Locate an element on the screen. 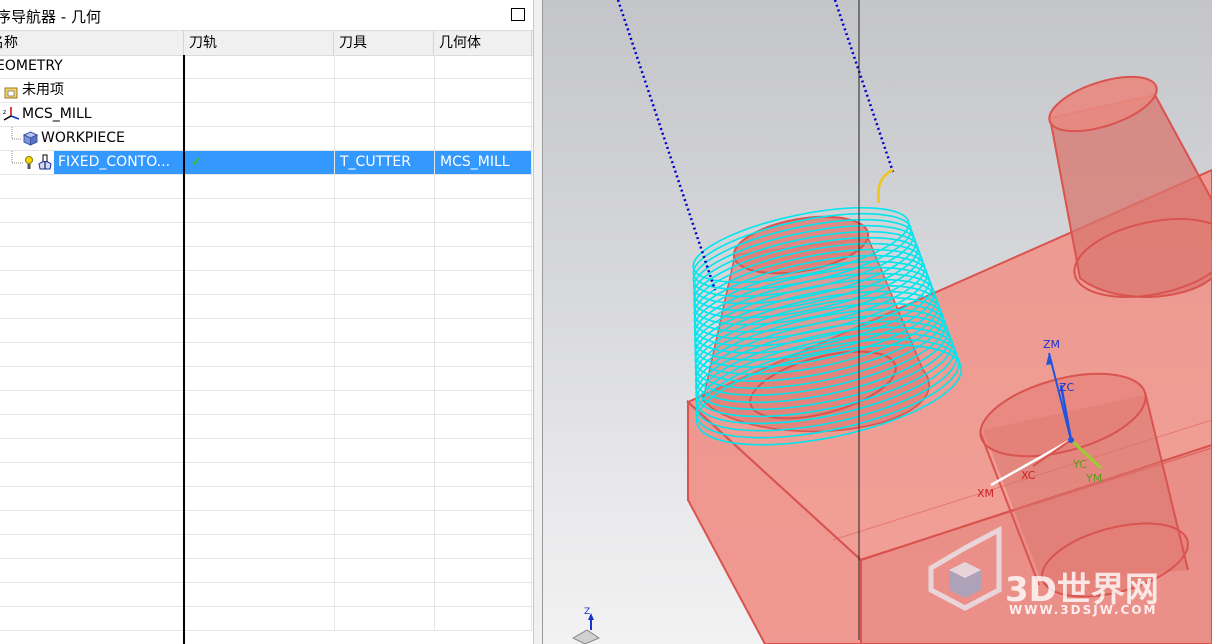 Image resolution: width=1212 pixels, height=644 pixels. xm-axis-label: XM is located at coordinates (985, 493).